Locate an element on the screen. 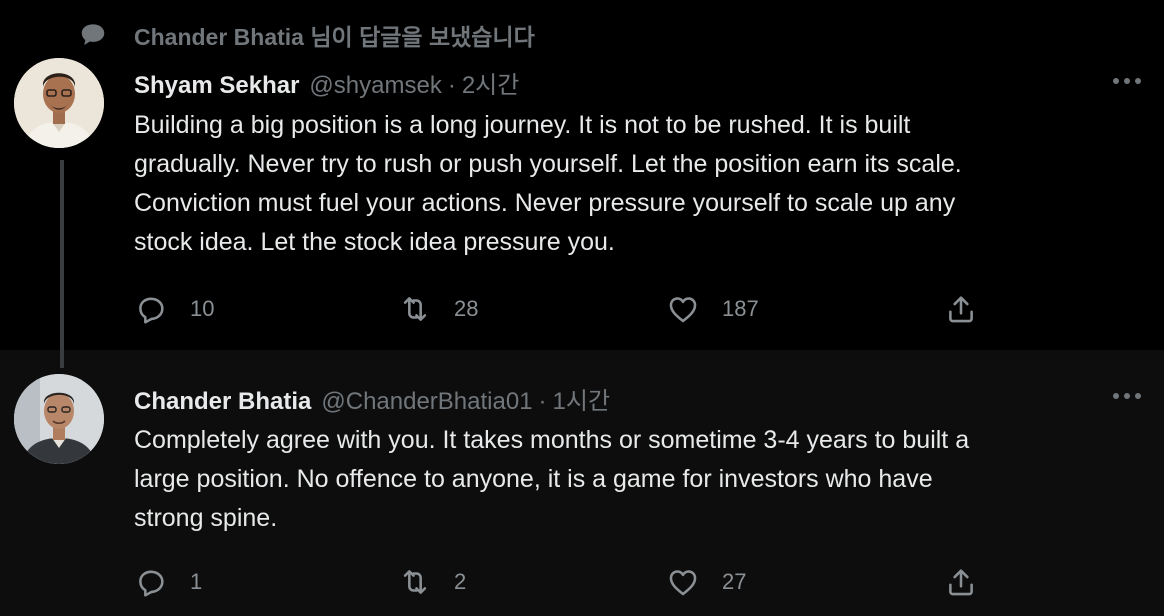 The image size is (1164, 616). avatar-chander-bhatia is located at coordinates (59, 419).